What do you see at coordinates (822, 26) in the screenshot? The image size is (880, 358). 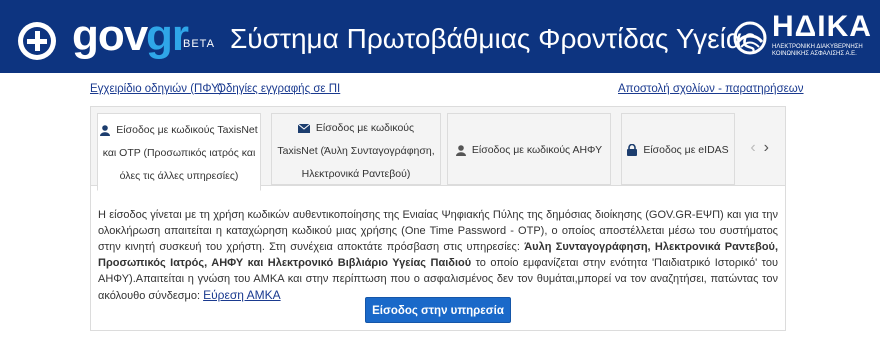 I see `idika-logo-text: ΗΔΙΚΑ` at bounding box center [822, 26].